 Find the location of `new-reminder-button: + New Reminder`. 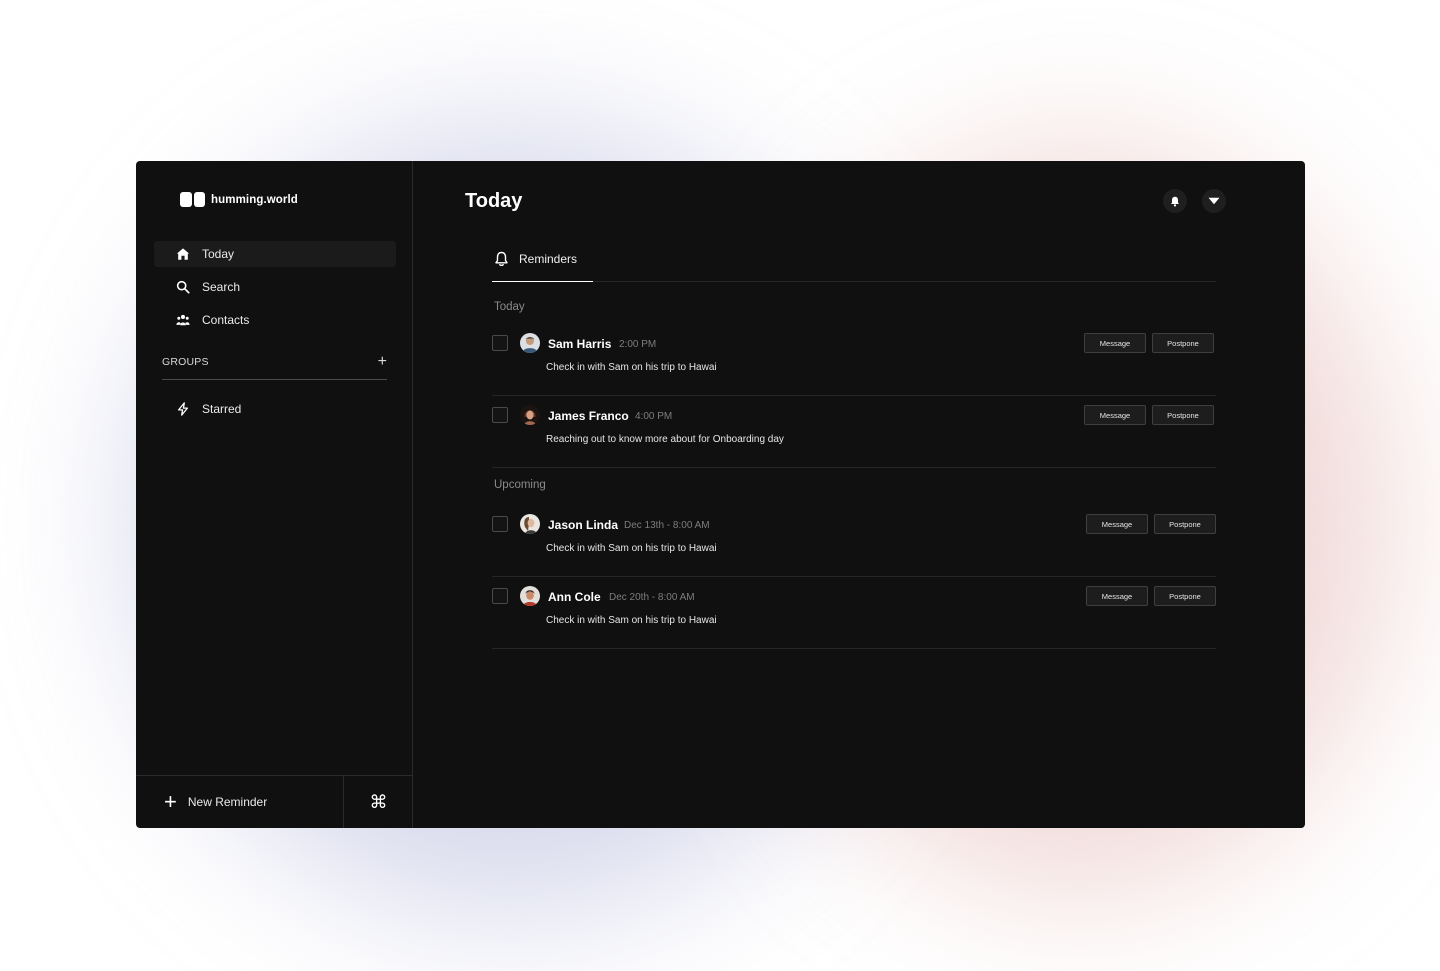

new-reminder-button: + New Reminder is located at coordinates (239, 802).